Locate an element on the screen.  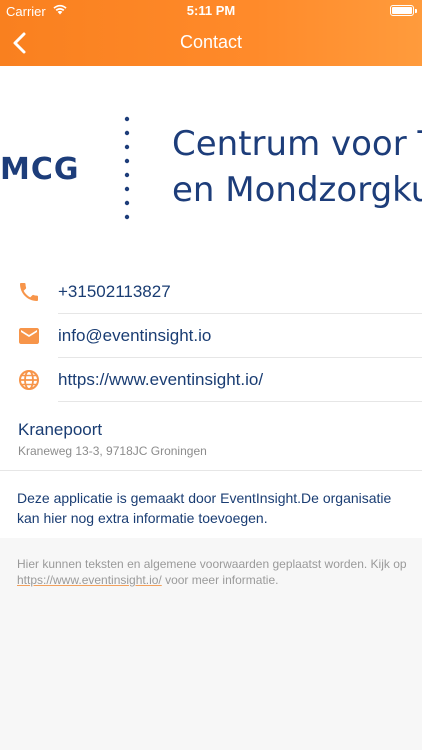
status-time: 5:11 PM is located at coordinates (211, 10).